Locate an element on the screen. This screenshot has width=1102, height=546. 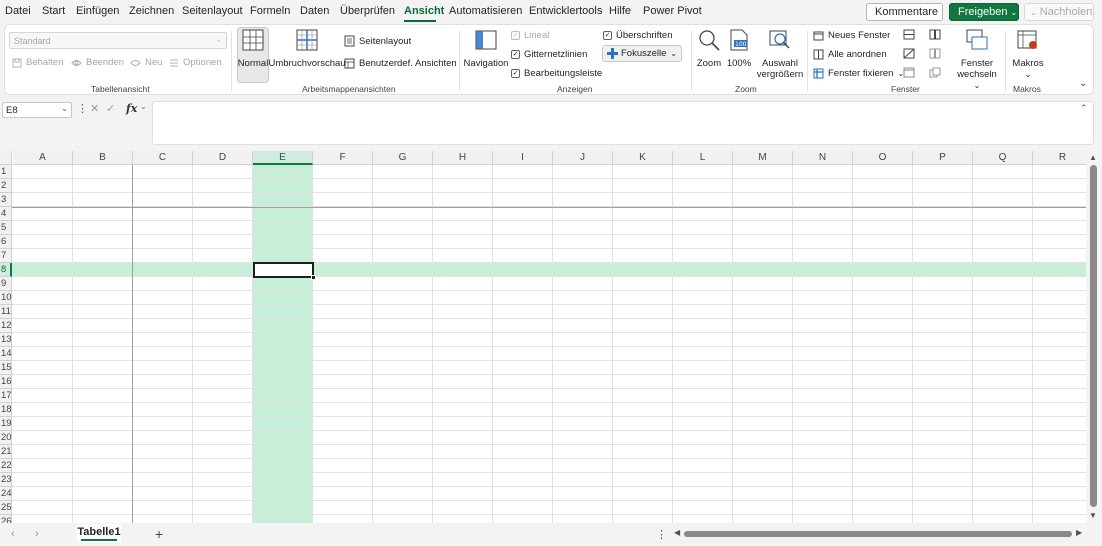
menu-ansicht: Ansicht is located at coordinates (424, 11).